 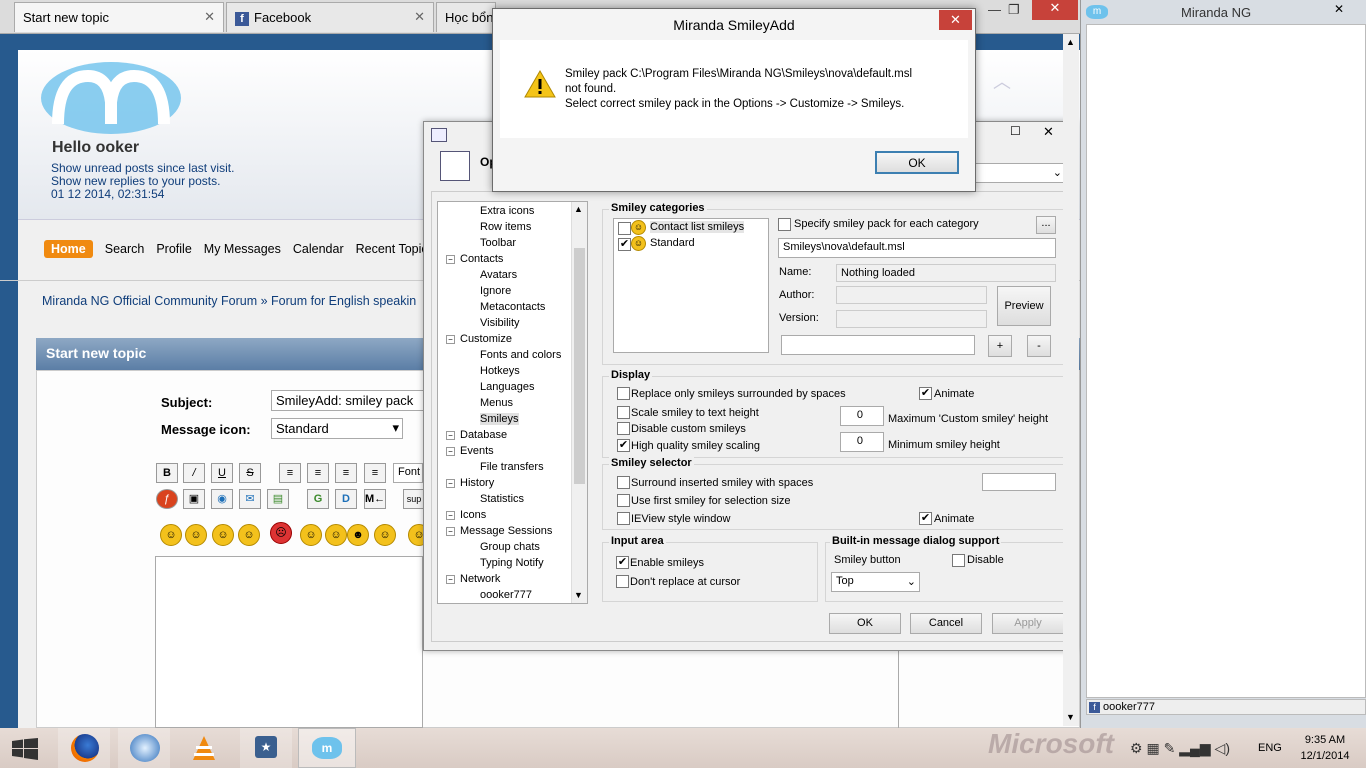 What do you see at coordinates (68, 249) in the screenshot?
I see `nav-home: Home` at bounding box center [68, 249].